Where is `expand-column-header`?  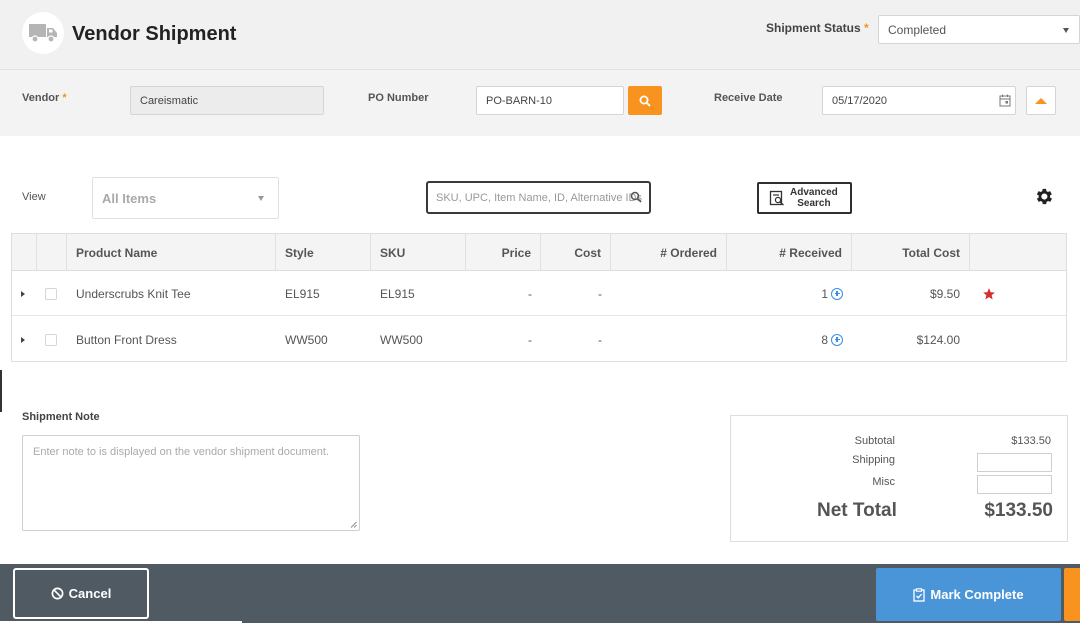 expand-column-header is located at coordinates (24, 252).